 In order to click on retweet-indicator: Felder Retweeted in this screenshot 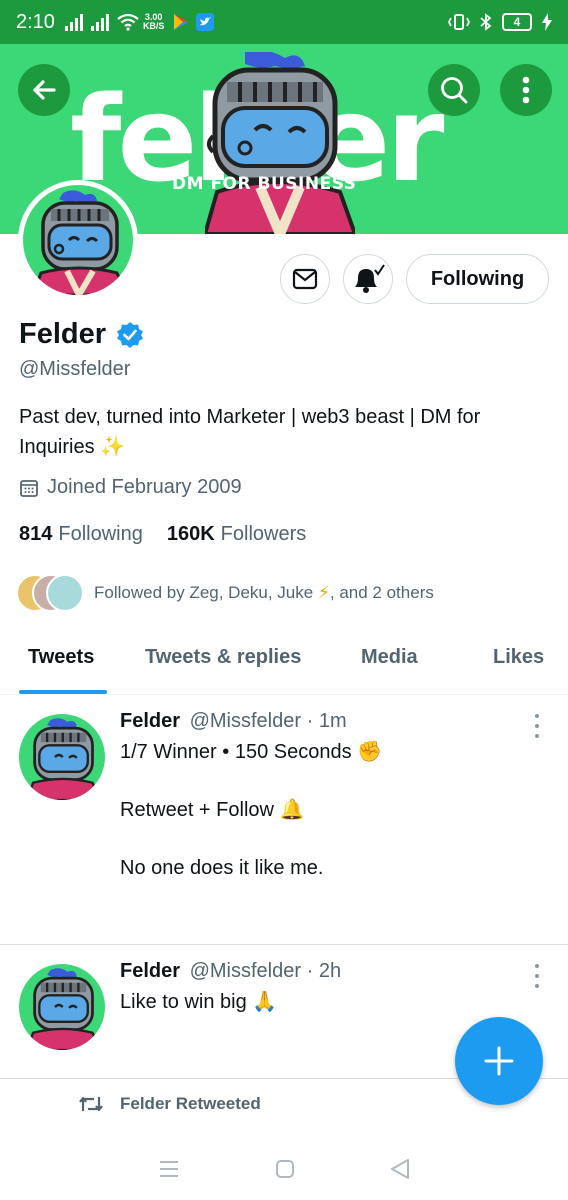, I will do `click(169, 1104)`.